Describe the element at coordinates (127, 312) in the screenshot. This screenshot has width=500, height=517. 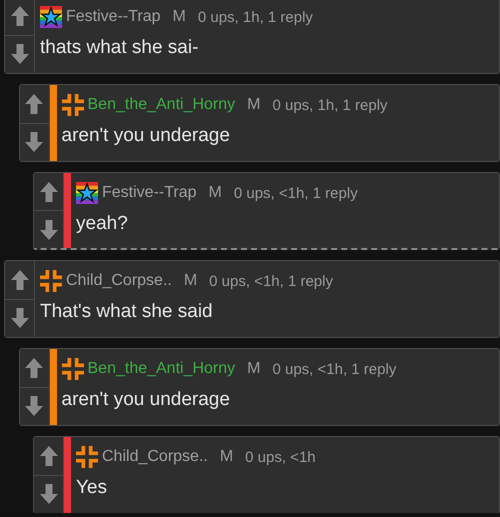
I see `comment-text: That's what she said` at that location.